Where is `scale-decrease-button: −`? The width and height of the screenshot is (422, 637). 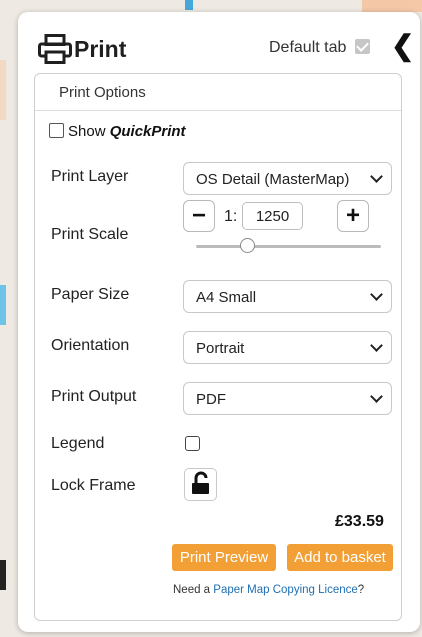
scale-decrease-button: − is located at coordinates (199, 216).